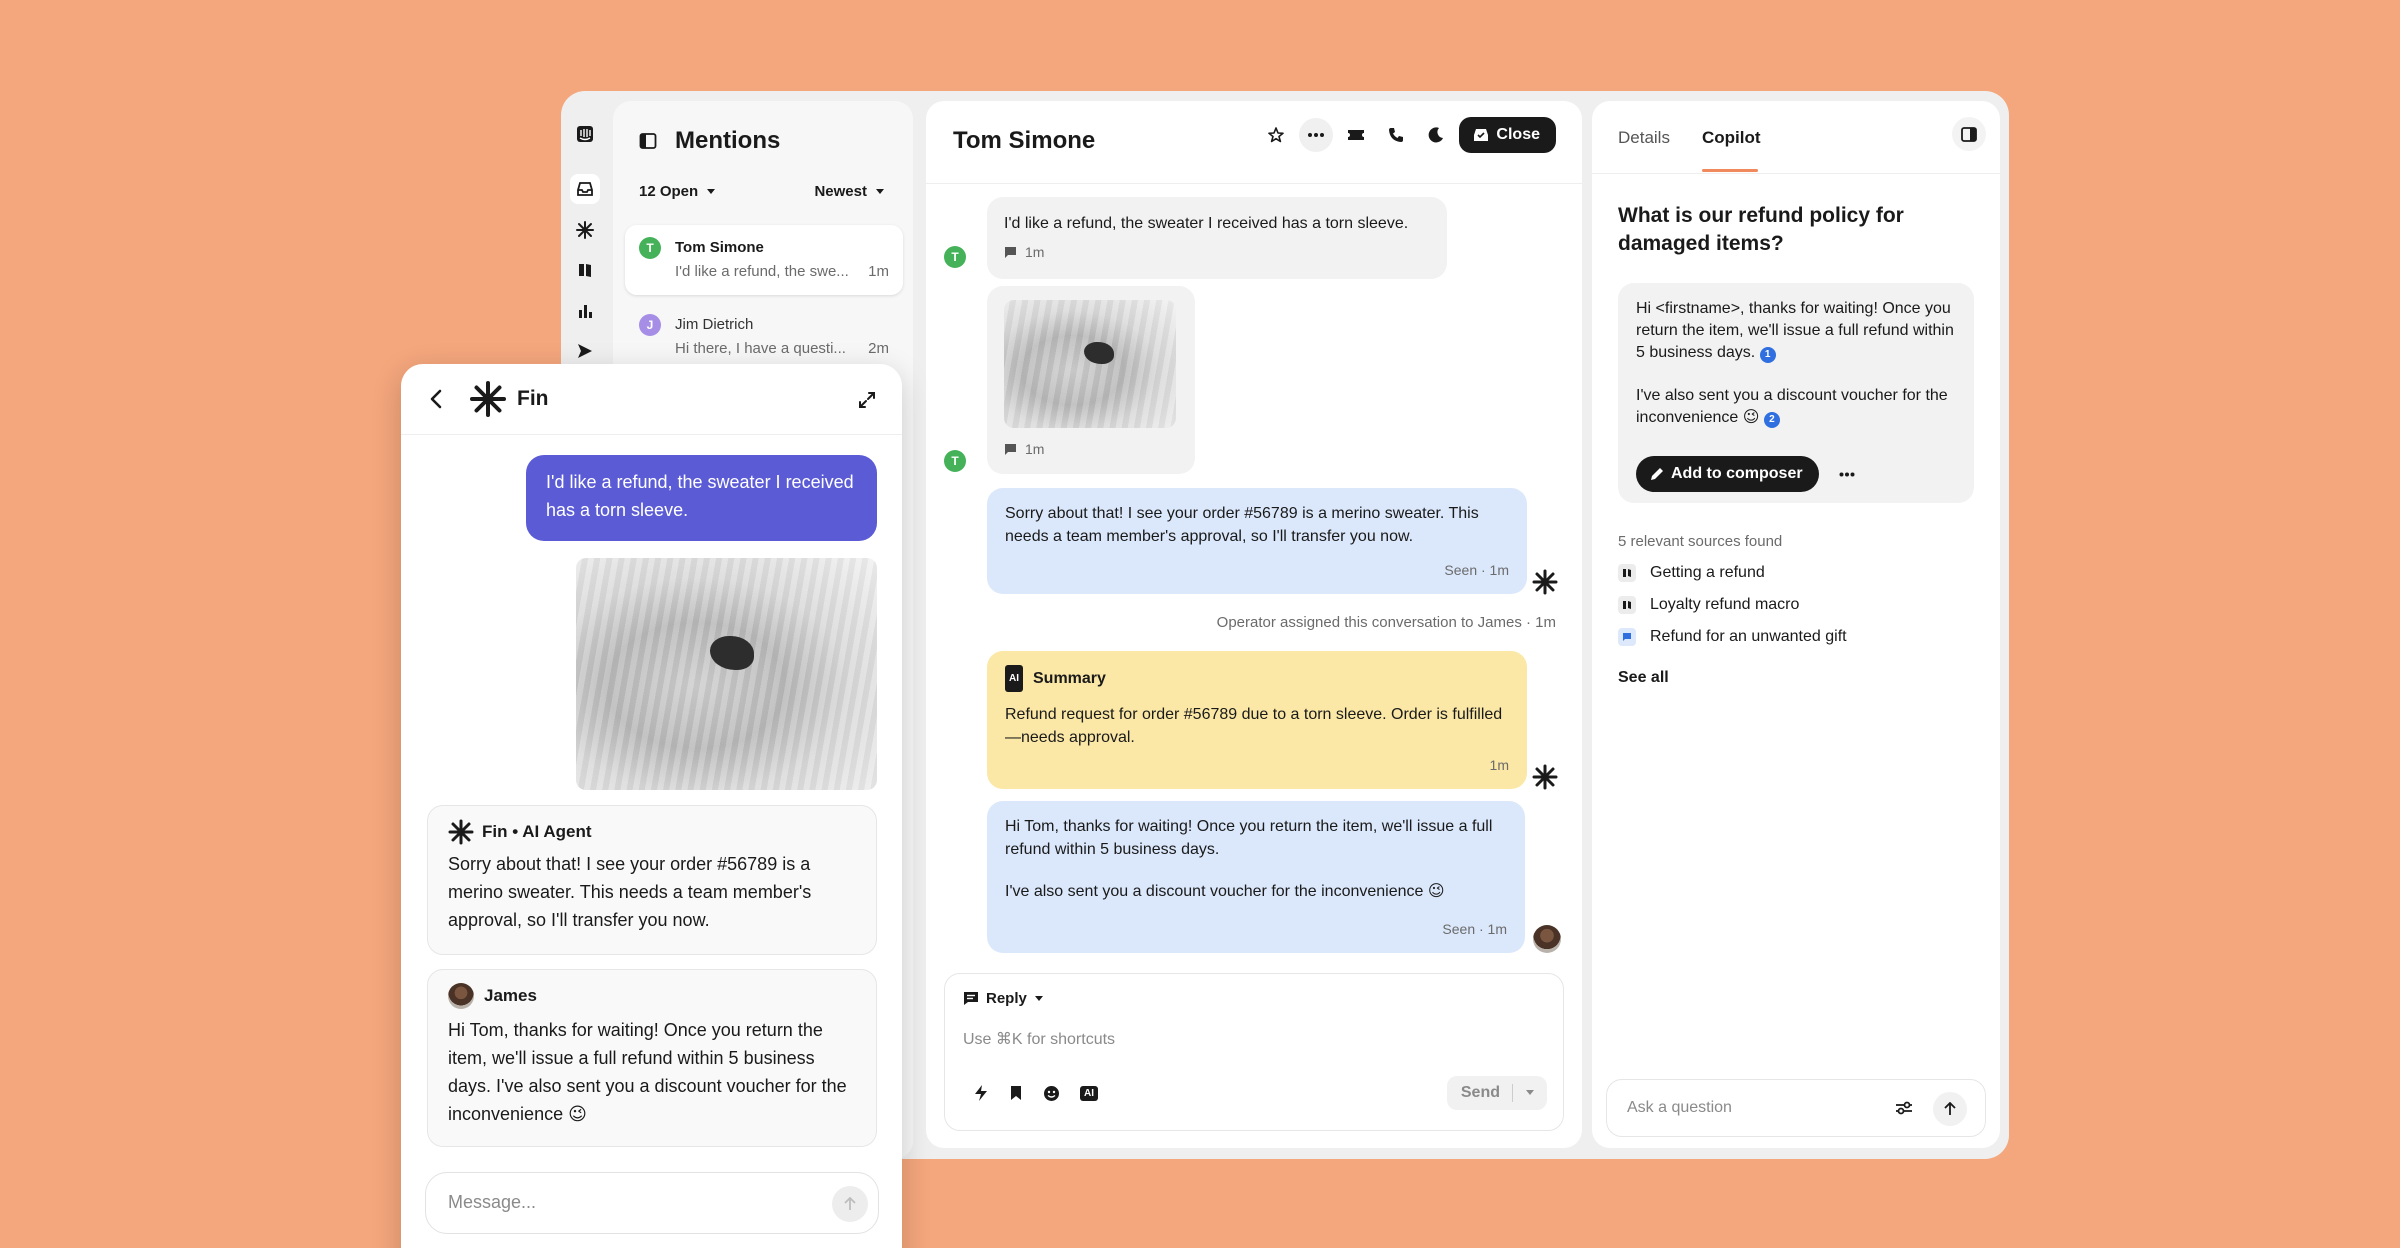 This screenshot has height=1248, width=2400. What do you see at coordinates (1024, 140) in the screenshot?
I see `conversation-title: Tom Simone` at bounding box center [1024, 140].